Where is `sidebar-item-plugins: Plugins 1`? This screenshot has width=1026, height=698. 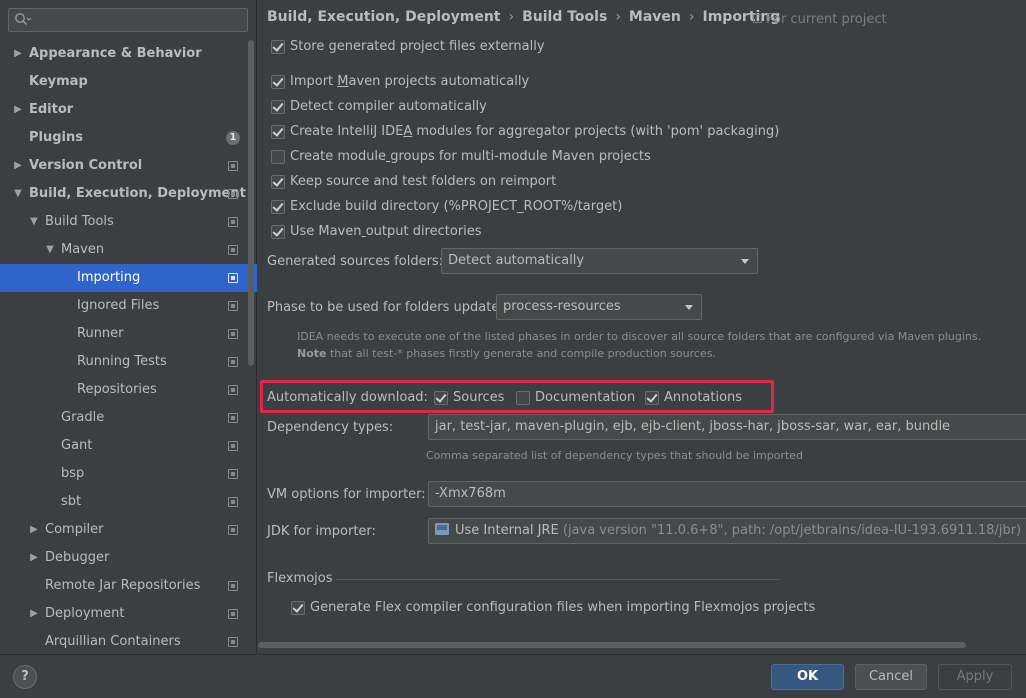 sidebar-item-plugins: Plugins 1 is located at coordinates (128, 138).